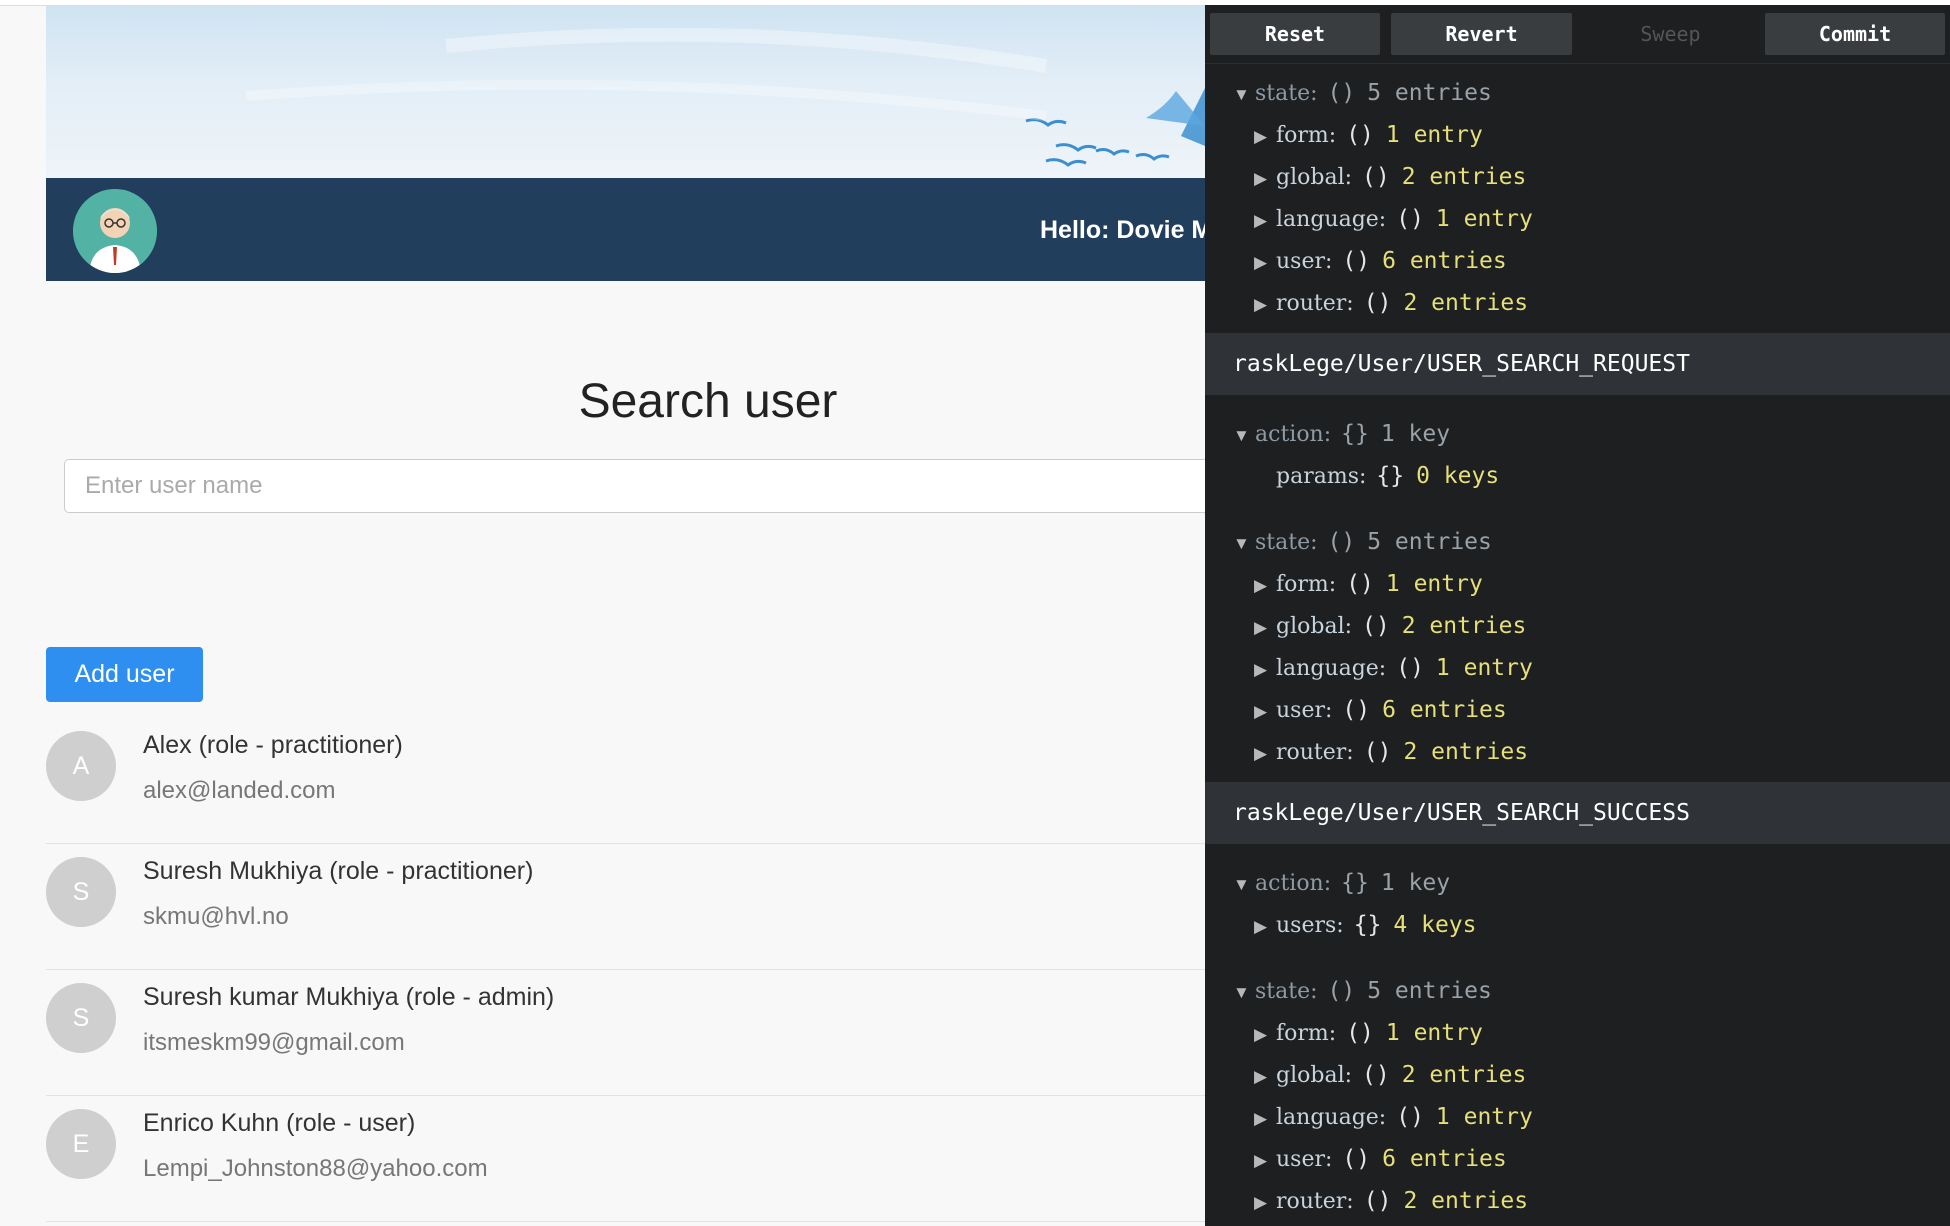 The image size is (1950, 1226). What do you see at coordinates (124, 674) in the screenshot?
I see `add-user-button: Add user` at bounding box center [124, 674].